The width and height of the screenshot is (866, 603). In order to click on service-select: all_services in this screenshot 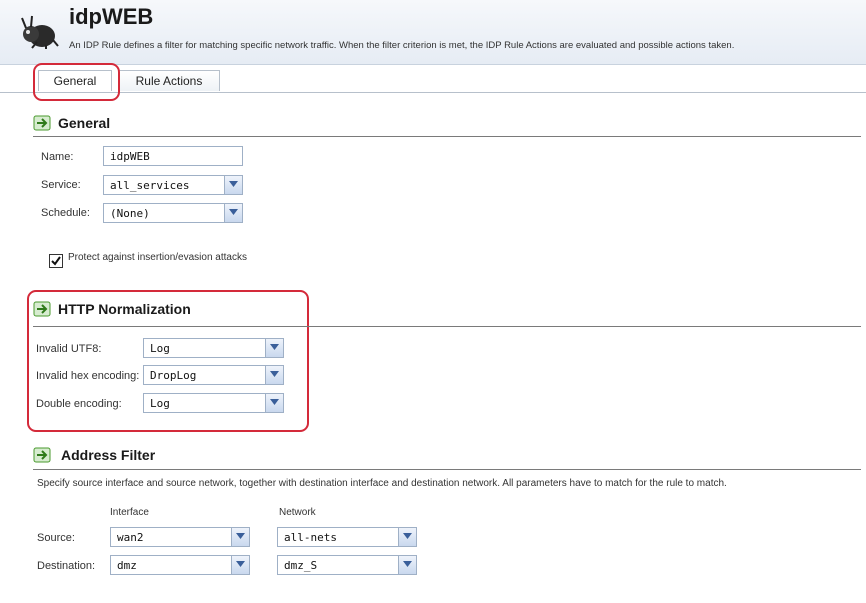, I will do `click(173, 185)`.